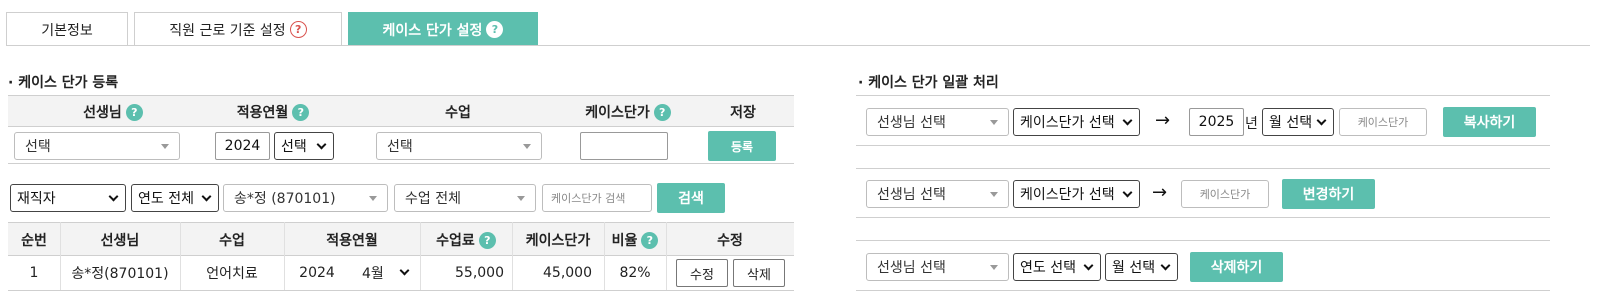  I want to click on teacher-filter-select: 송*정 (870101), so click(305, 198).